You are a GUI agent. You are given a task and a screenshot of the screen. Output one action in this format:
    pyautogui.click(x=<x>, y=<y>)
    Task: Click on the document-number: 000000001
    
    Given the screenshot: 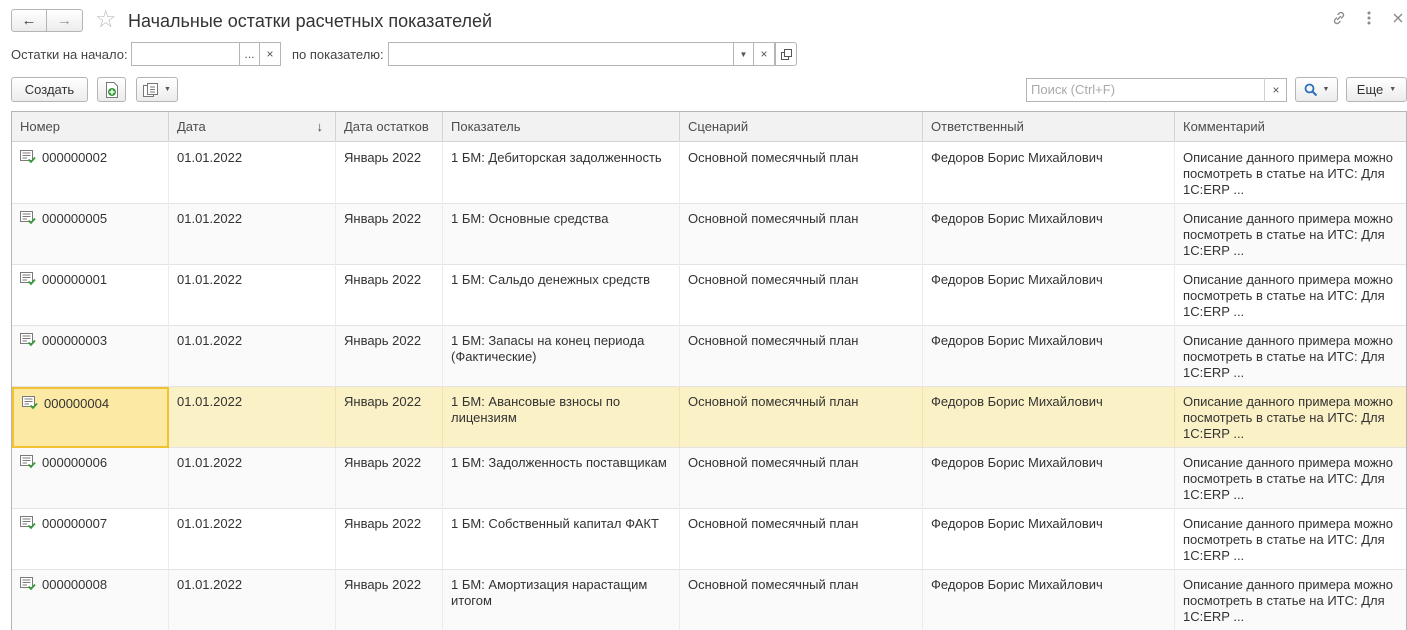 What is the action you would take?
    pyautogui.click(x=75, y=279)
    